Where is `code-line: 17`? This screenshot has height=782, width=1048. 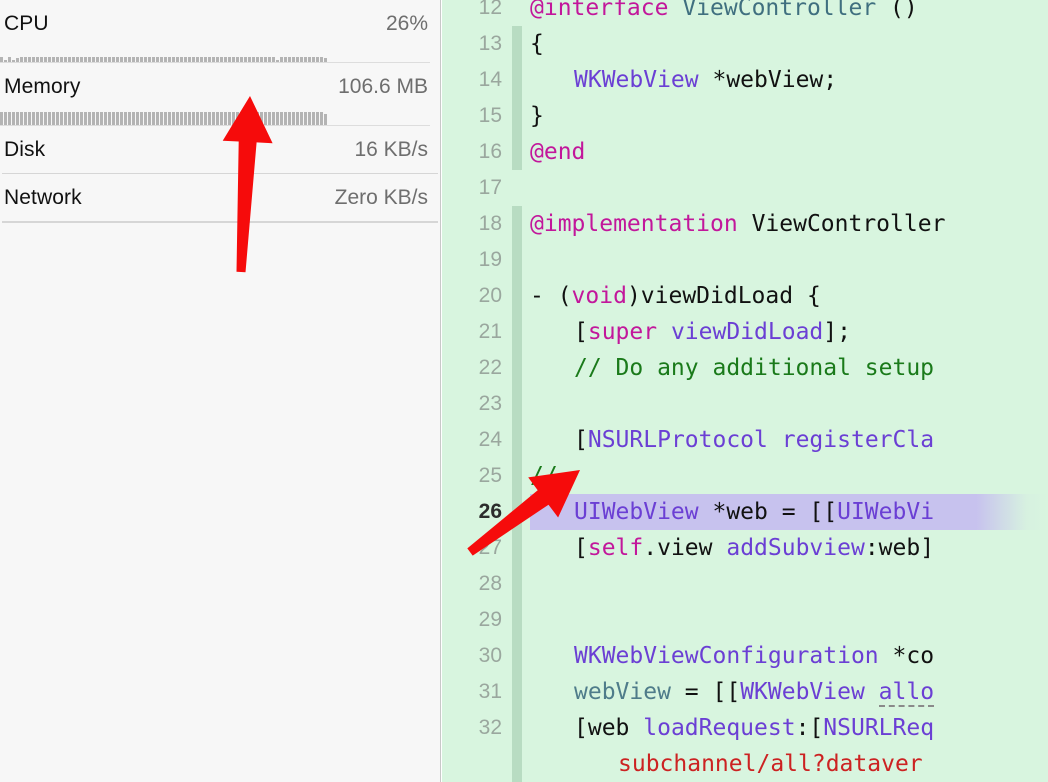
code-line: 17 is located at coordinates (745, 188).